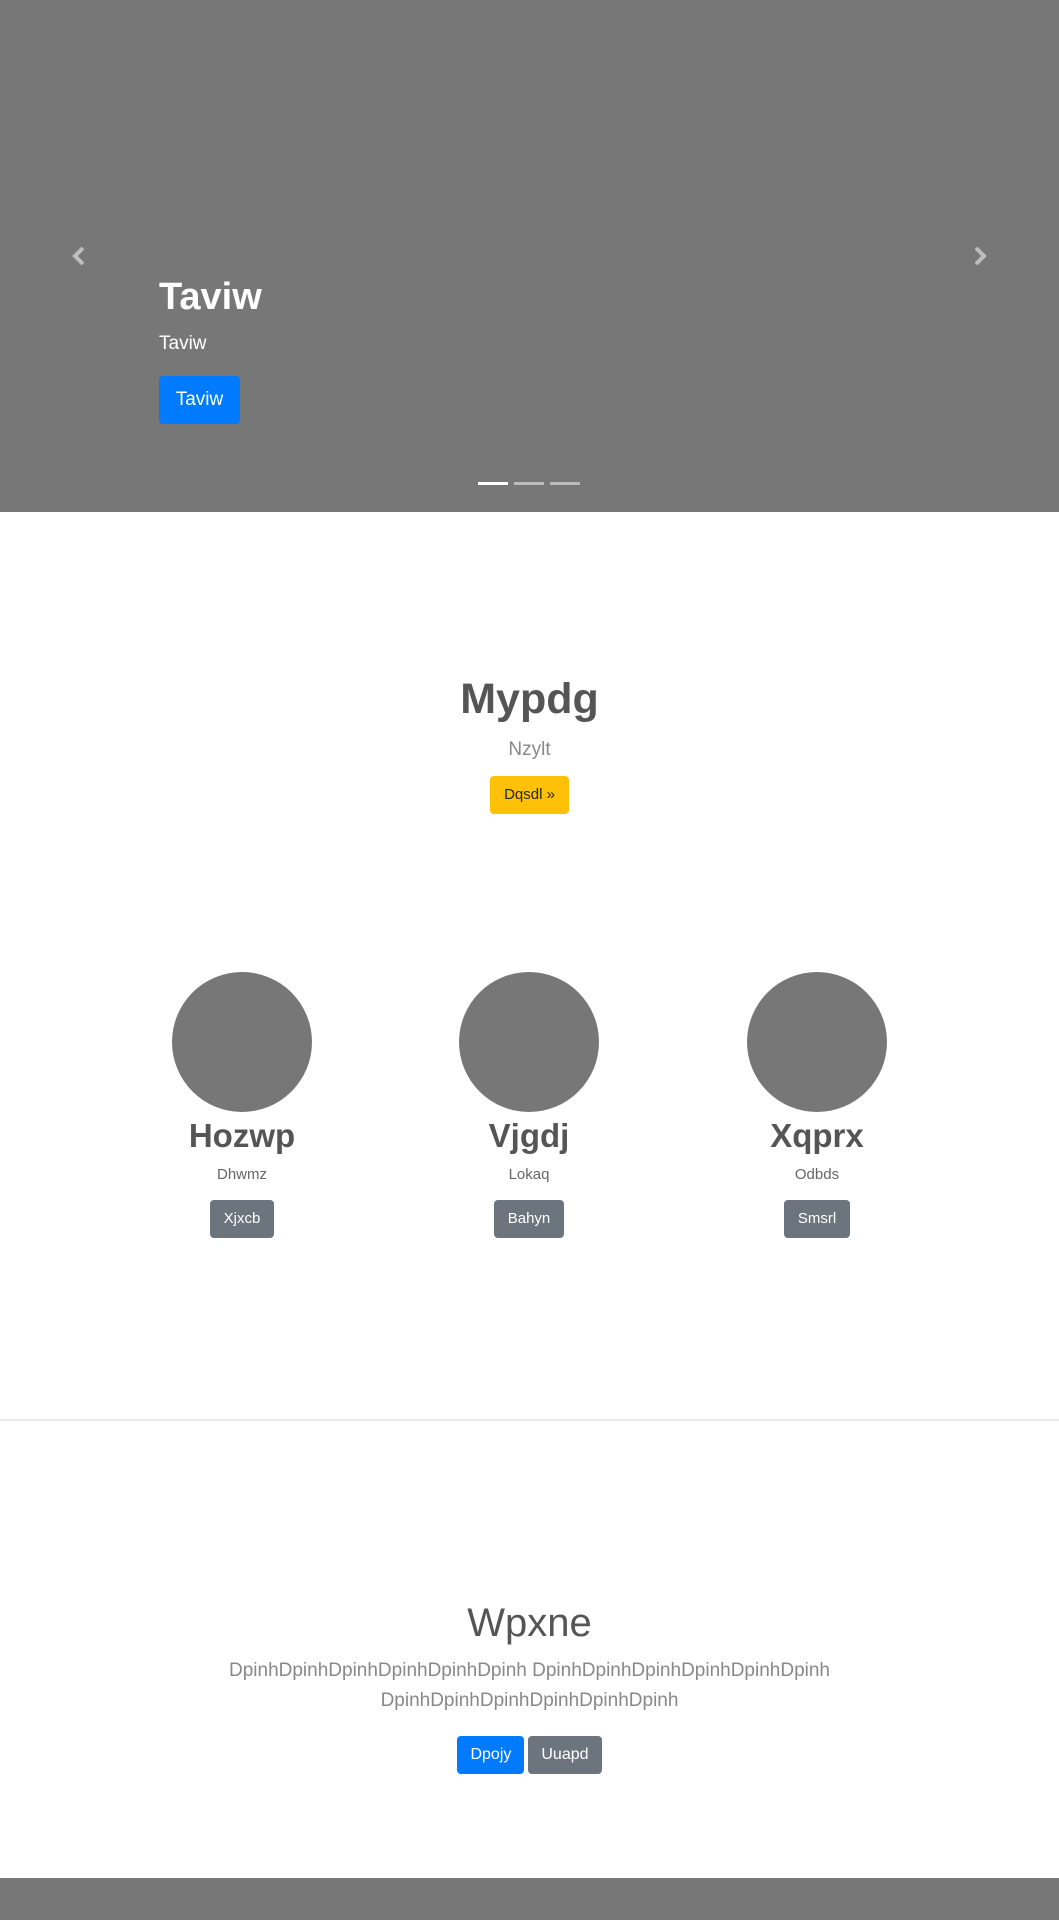 This screenshot has width=1059, height=1920. I want to click on intro-button: Dqsdl », so click(529, 795).